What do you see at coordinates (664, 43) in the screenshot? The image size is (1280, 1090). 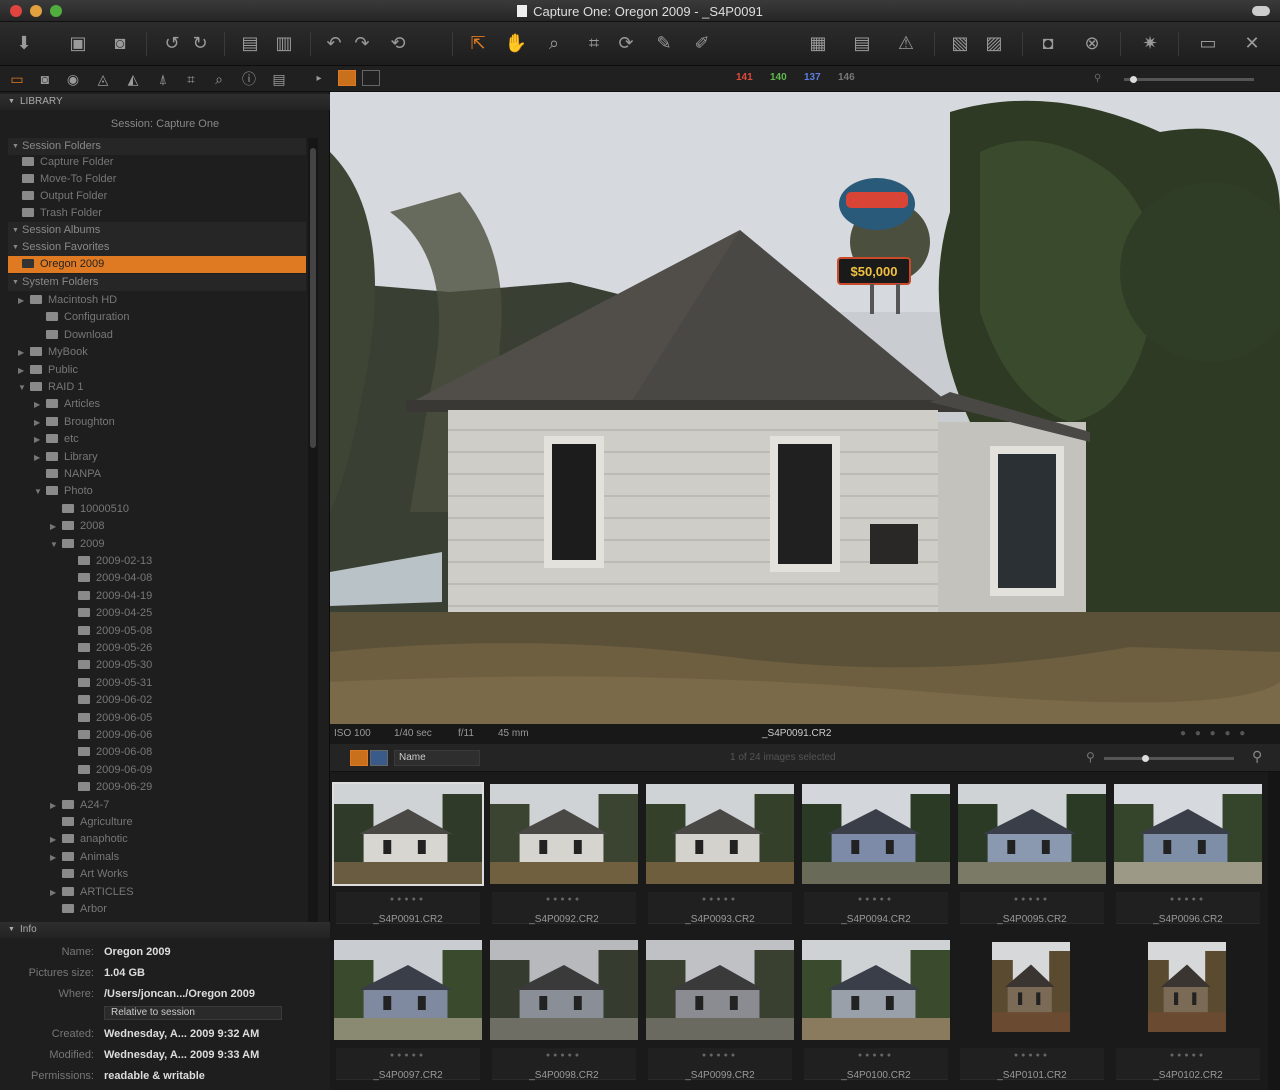 I see `spot-icon: ✎` at bounding box center [664, 43].